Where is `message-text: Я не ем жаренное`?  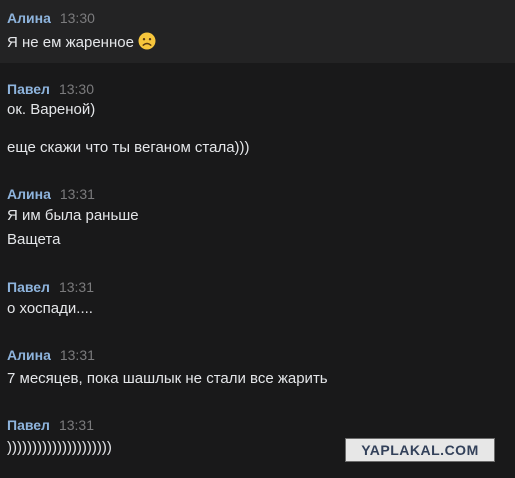 message-text: Я не ем жаренное is located at coordinates (81, 43).